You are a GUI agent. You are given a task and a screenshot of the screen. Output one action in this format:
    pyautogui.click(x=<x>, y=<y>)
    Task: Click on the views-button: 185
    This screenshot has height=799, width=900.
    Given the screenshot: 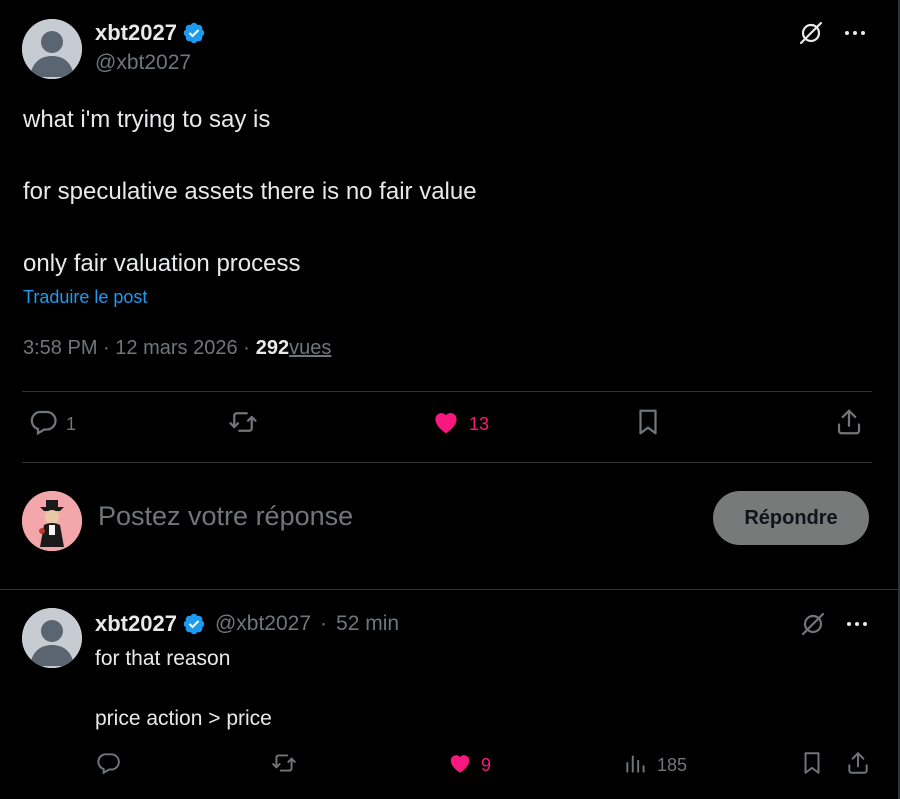 What is the action you would take?
    pyautogui.click(x=655, y=765)
    